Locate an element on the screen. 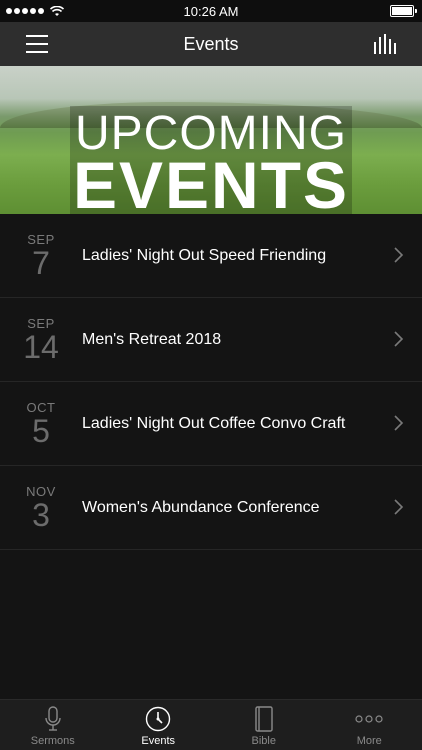 Image resolution: width=422 pixels, height=750 pixels. event-date: SEP 14 is located at coordinates (41, 340).